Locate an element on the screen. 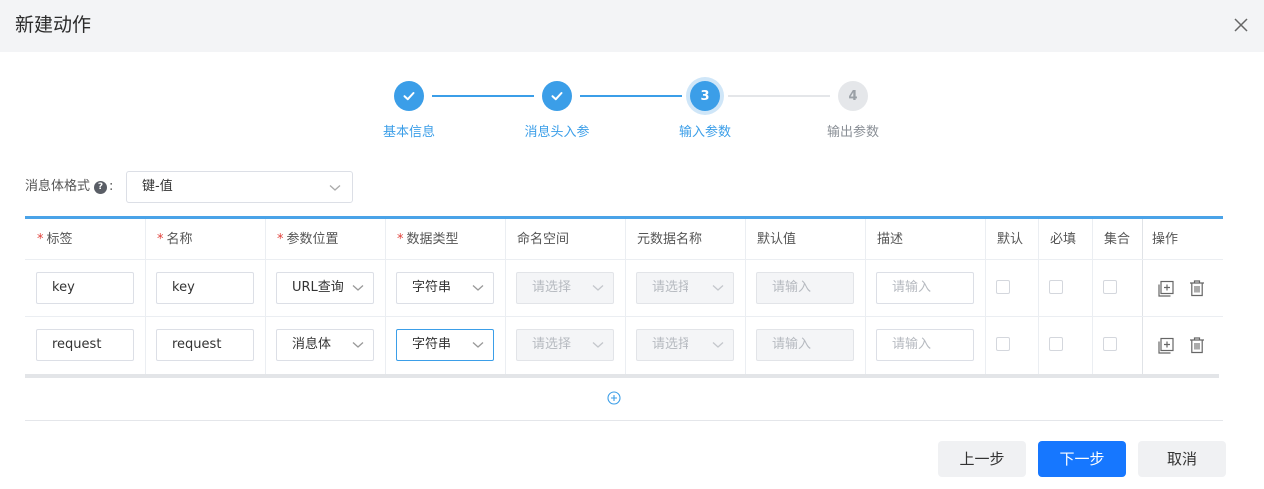 Image resolution: width=1264 pixels, height=489 pixels. step-2-label: 消息头入参 is located at coordinates (557, 132).